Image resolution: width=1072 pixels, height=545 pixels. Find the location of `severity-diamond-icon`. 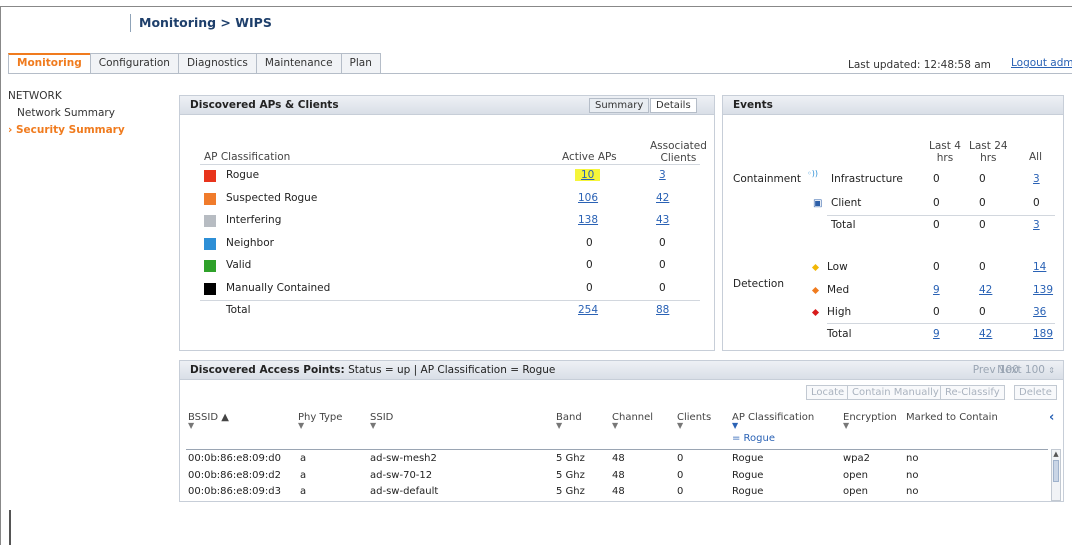

severity-diamond-icon is located at coordinates (815, 267).